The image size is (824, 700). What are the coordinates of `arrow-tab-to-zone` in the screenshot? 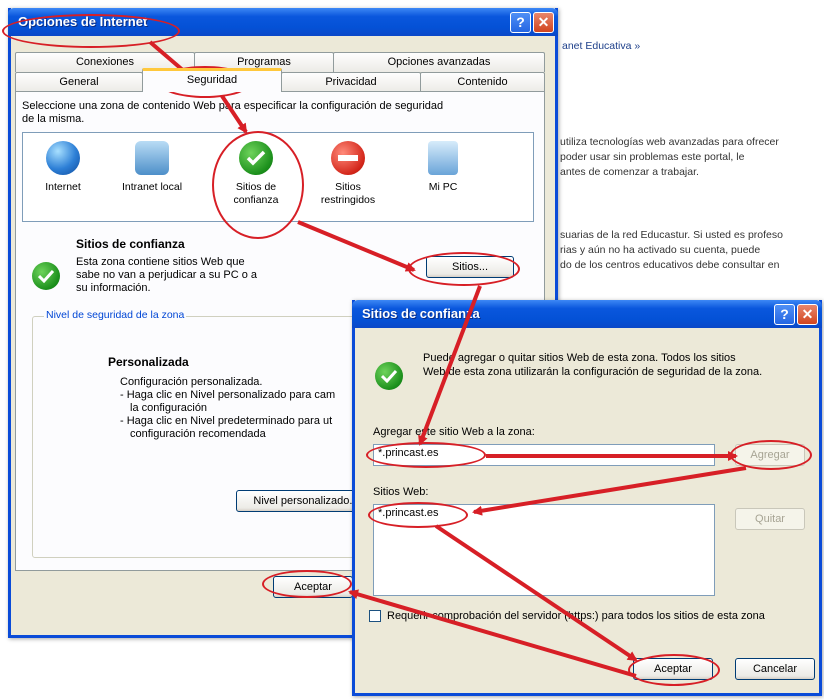 It's located at (234, 114).